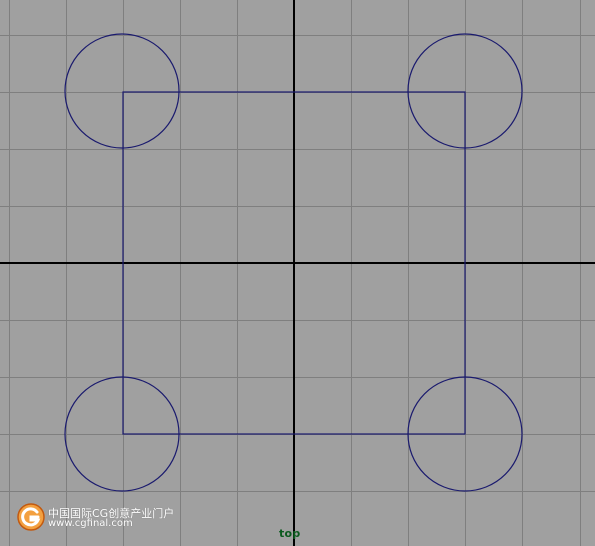 This screenshot has width=595, height=546. I want to click on watermark: 中国国际CG创意产业门户 www.cgfinal.com, so click(101, 519).